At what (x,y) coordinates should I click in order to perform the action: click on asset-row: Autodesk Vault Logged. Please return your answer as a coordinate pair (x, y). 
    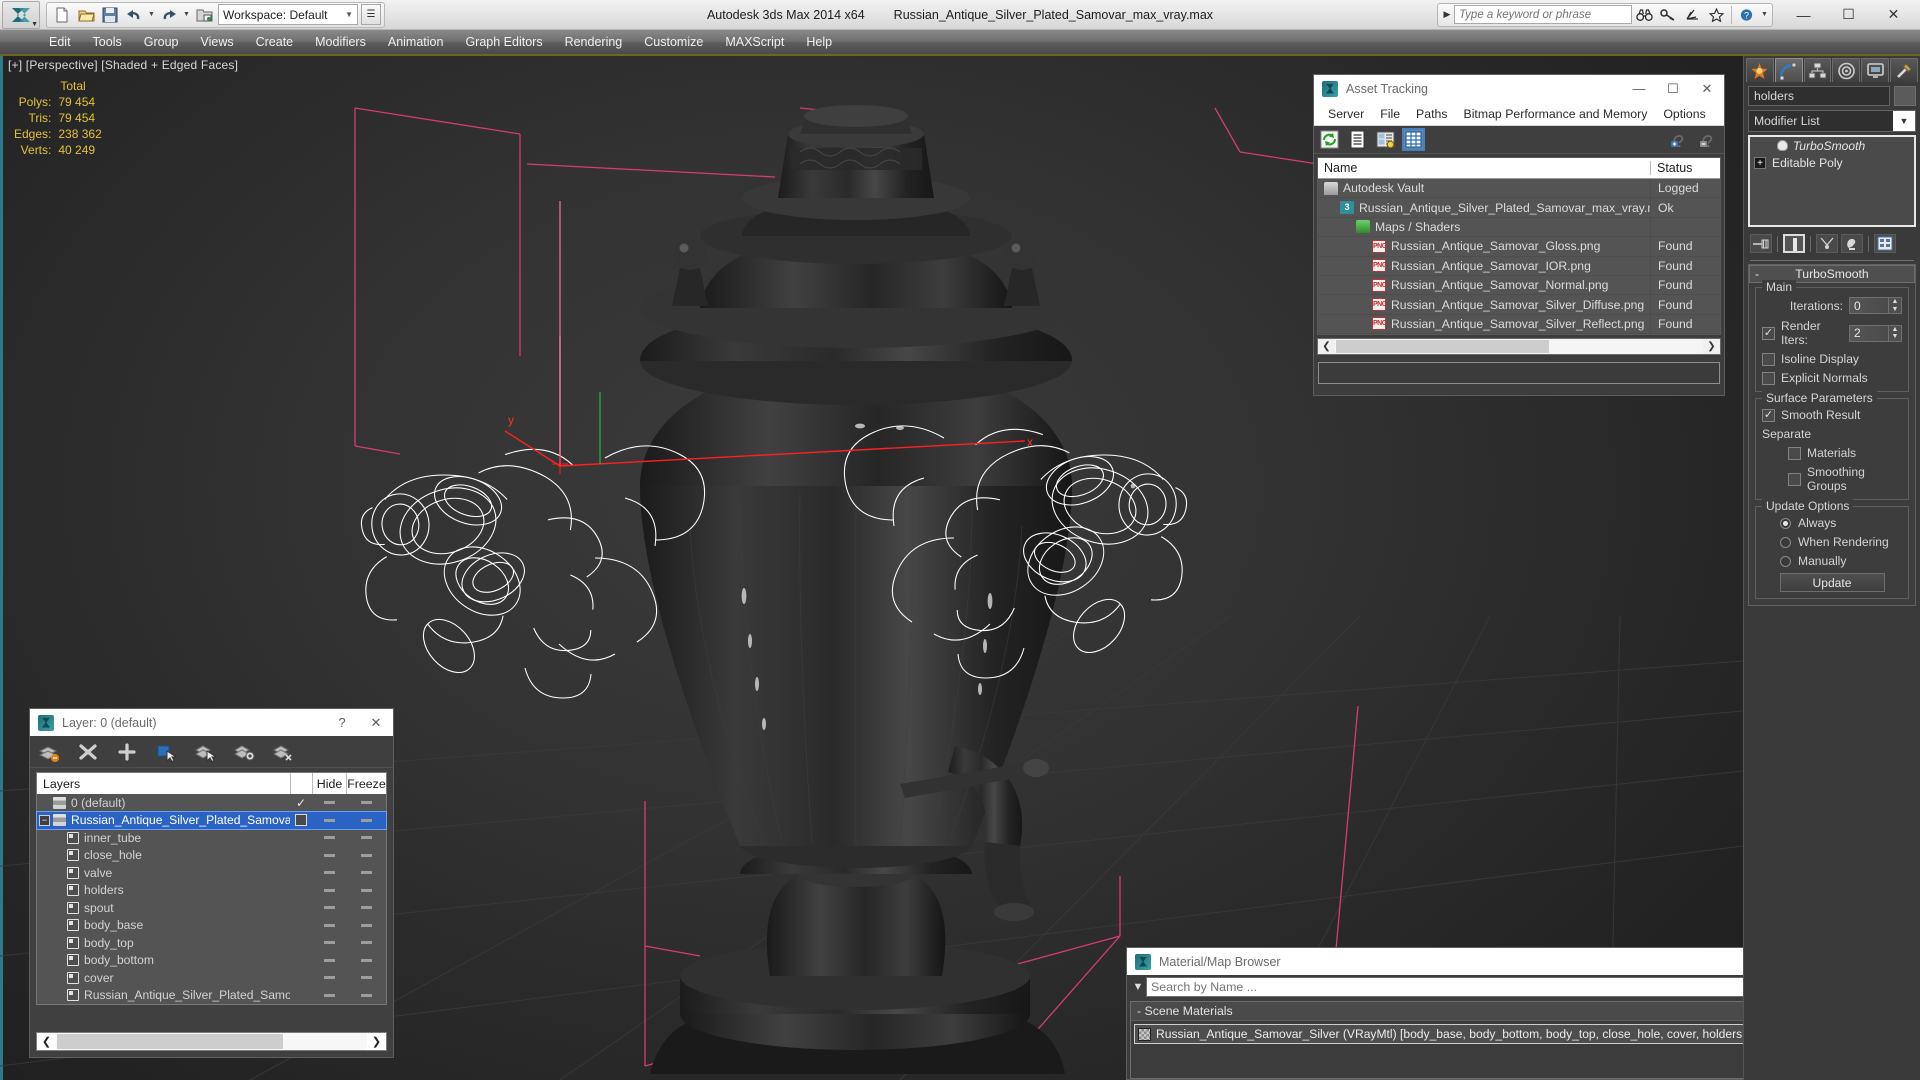
    Looking at the image, I should click on (1519, 189).